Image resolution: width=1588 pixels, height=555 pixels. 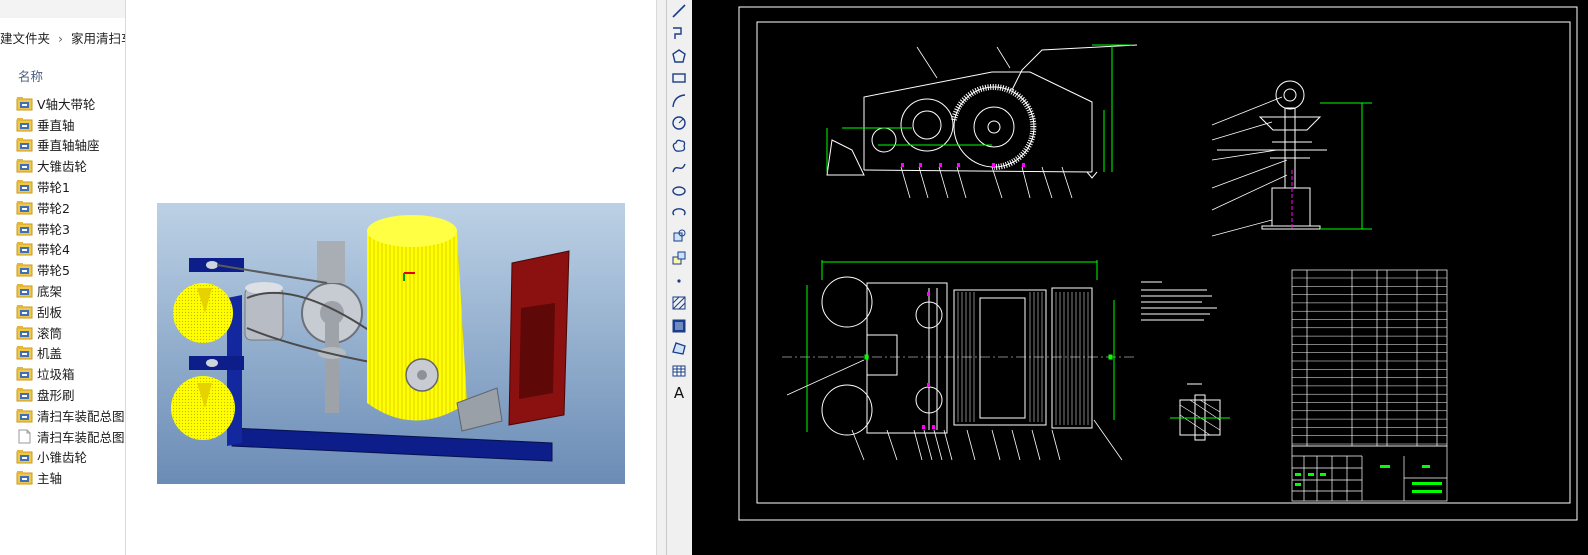 What do you see at coordinates (391, 343) in the screenshot?
I see `cleaner-3d-preview-image` at bounding box center [391, 343].